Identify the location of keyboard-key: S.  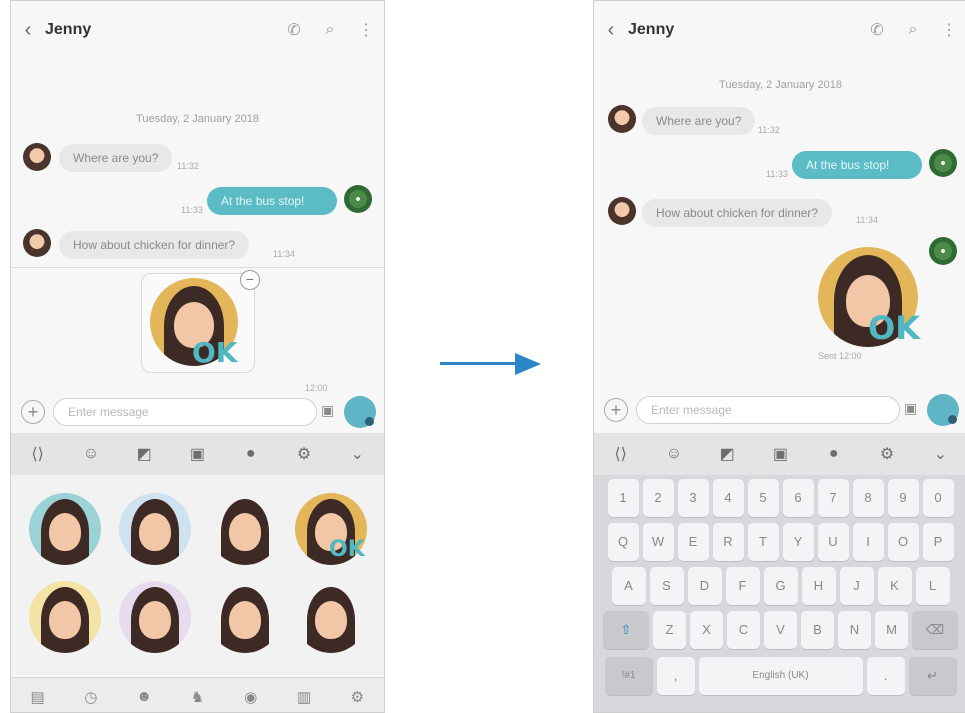
(666, 586).